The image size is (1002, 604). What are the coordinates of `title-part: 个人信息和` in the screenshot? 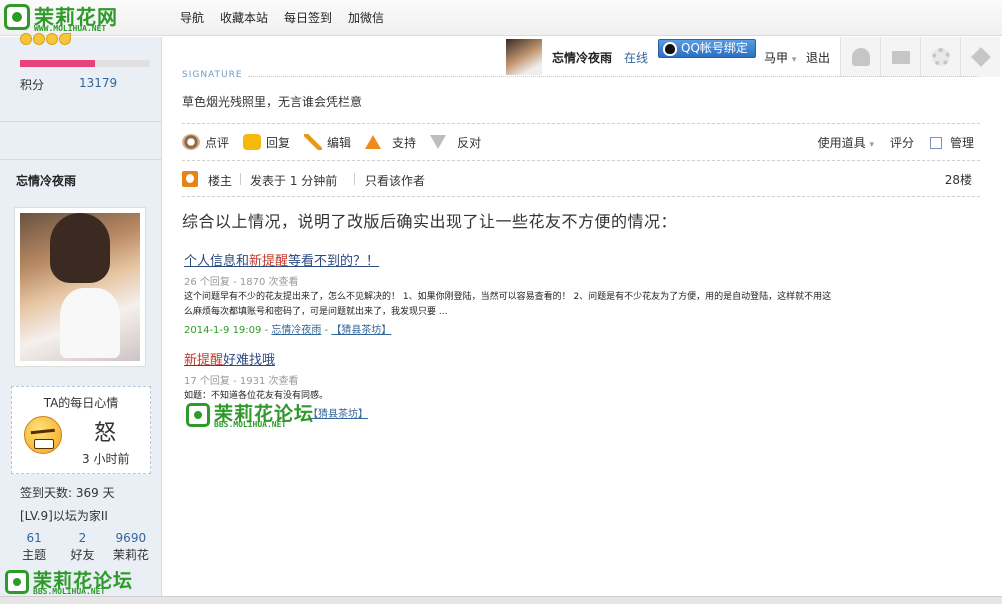 It's located at (217, 261).